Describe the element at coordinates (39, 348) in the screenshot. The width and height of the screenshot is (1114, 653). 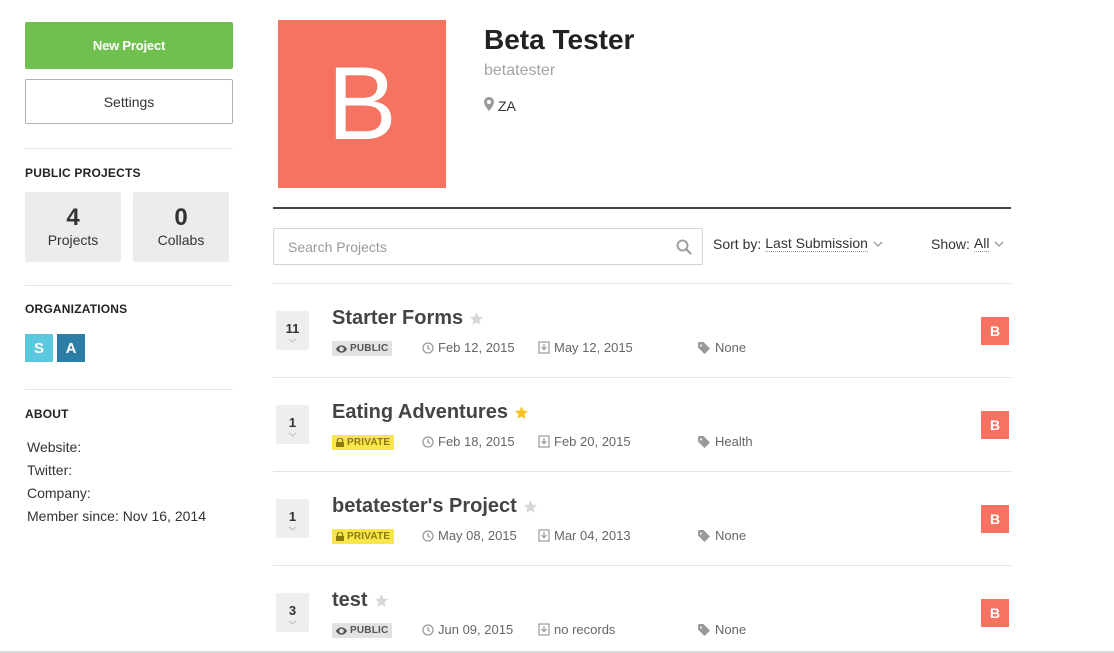
I see `organization-badge-s: S` at that location.